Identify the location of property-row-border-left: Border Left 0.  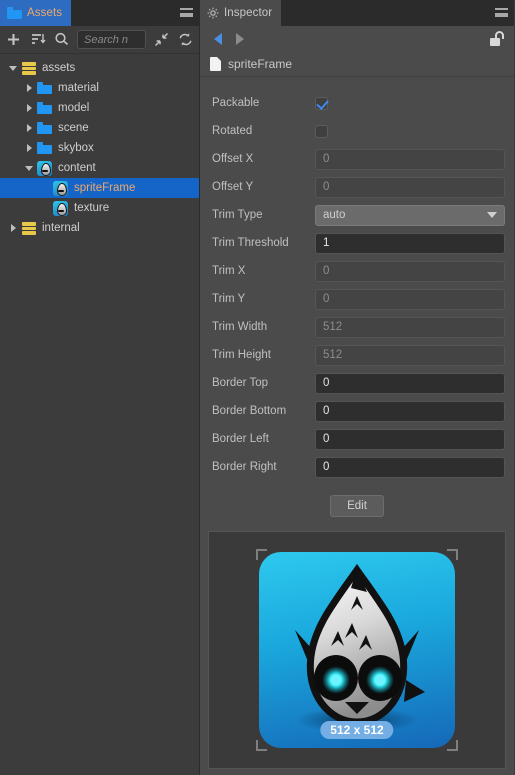
(358, 439).